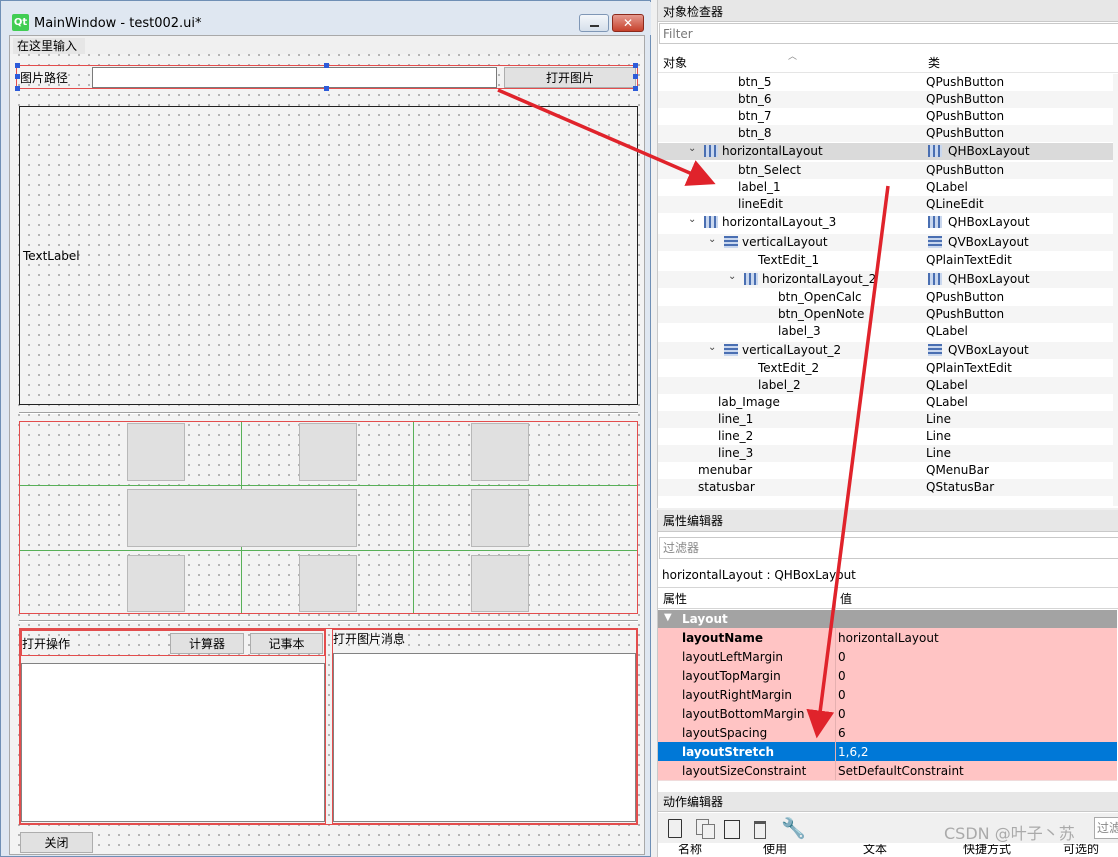  Describe the element at coordinates (848, 462) in the screenshot. I see `arrow-to-stretch` at that location.